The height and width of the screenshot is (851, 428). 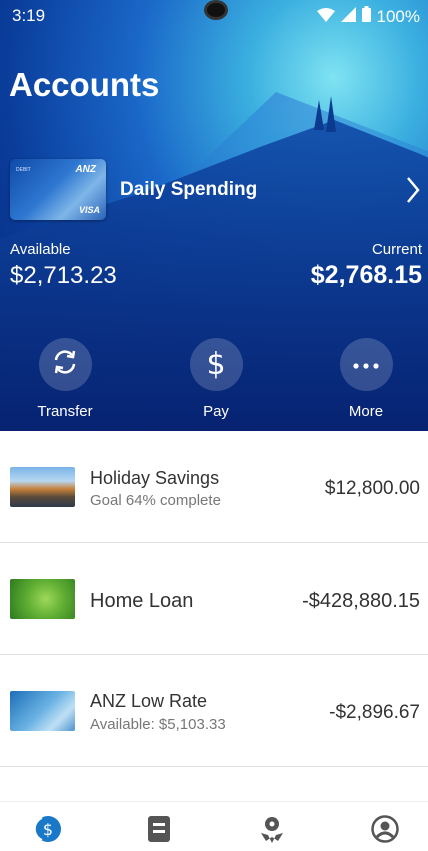 What do you see at coordinates (85, 169) in the screenshot?
I see `anz-logo: ANZ` at bounding box center [85, 169].